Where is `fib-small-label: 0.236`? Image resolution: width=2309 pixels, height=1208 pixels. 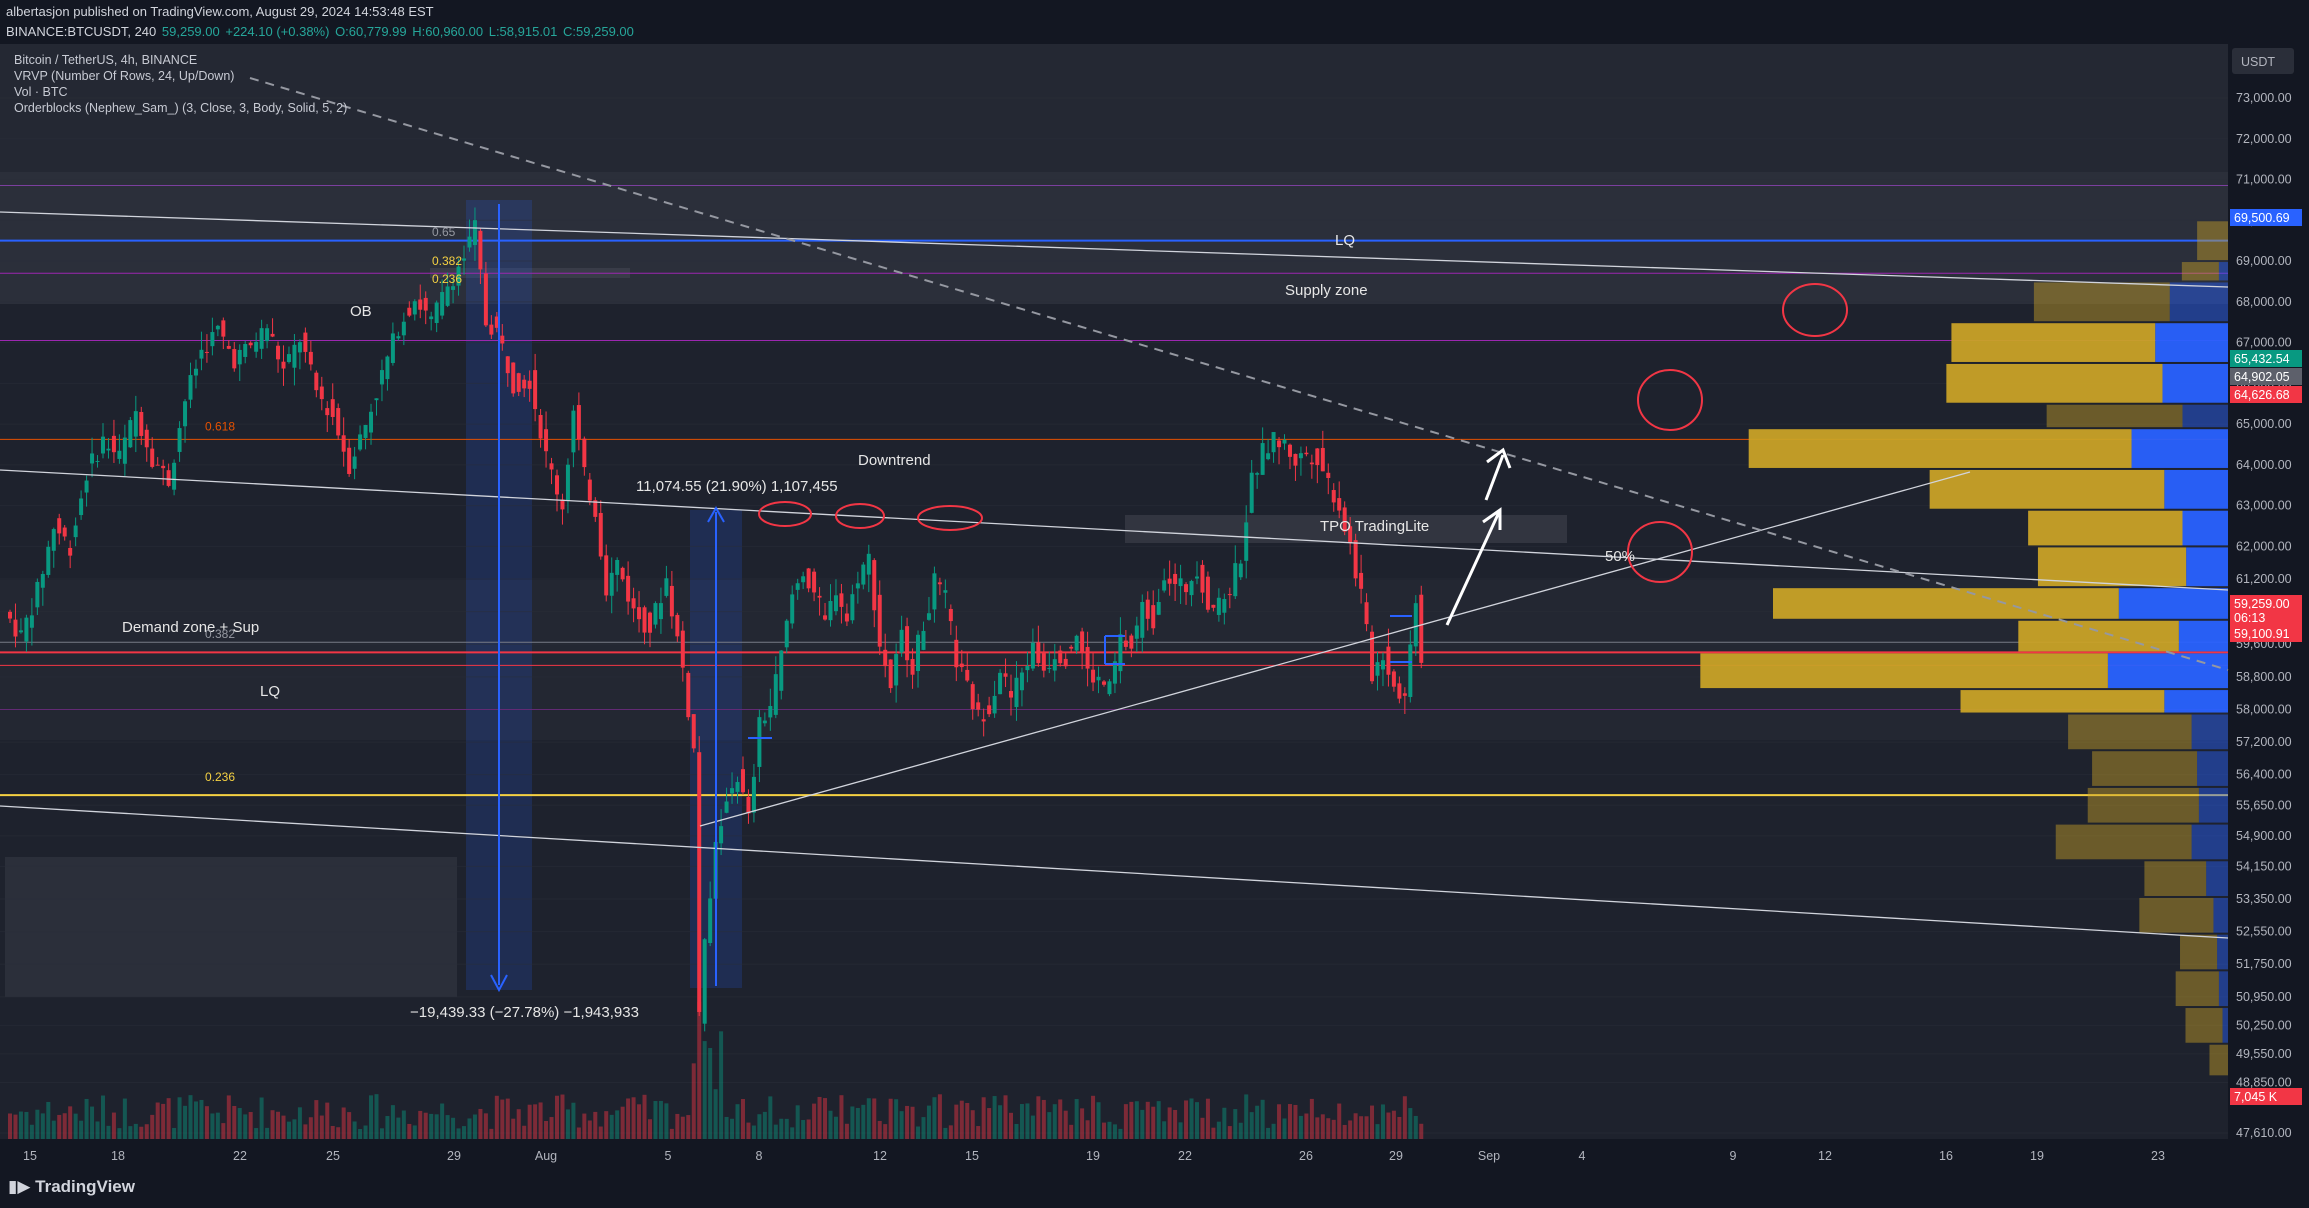 fib-small-label: 0.236 is located at coordinates (447, 279).